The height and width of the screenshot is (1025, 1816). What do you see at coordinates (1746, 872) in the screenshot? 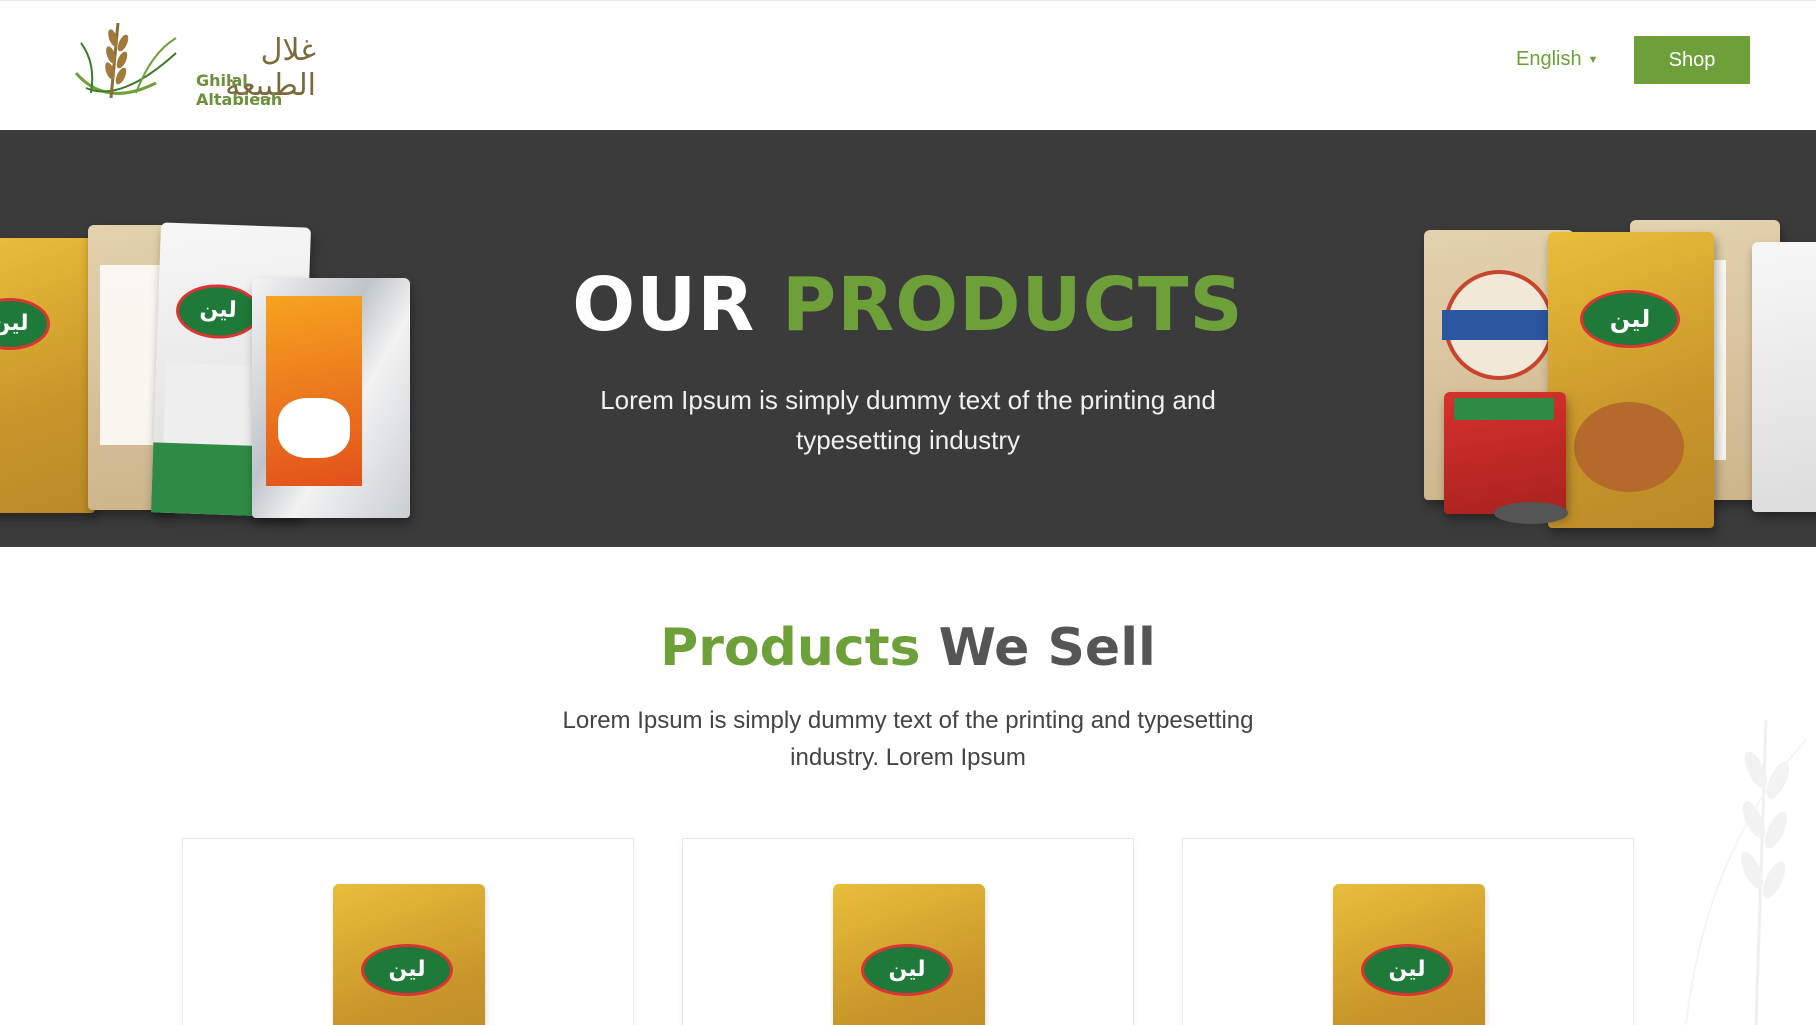
I see `wheat-decoration-icon` at bounding box center [1746, 872].